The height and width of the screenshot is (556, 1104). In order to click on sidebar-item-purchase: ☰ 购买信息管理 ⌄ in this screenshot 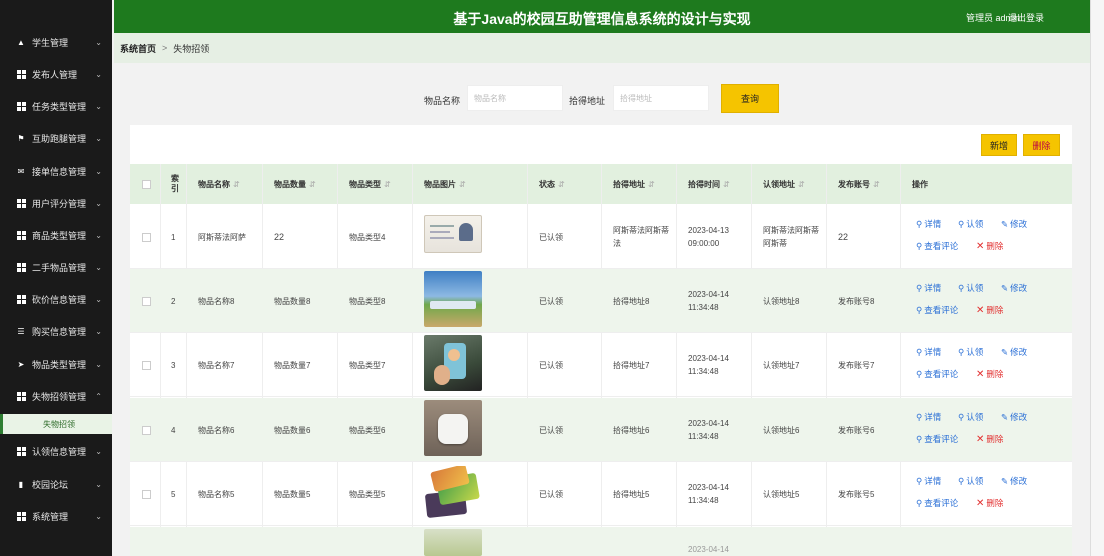, I will do `click(56, 331)`.